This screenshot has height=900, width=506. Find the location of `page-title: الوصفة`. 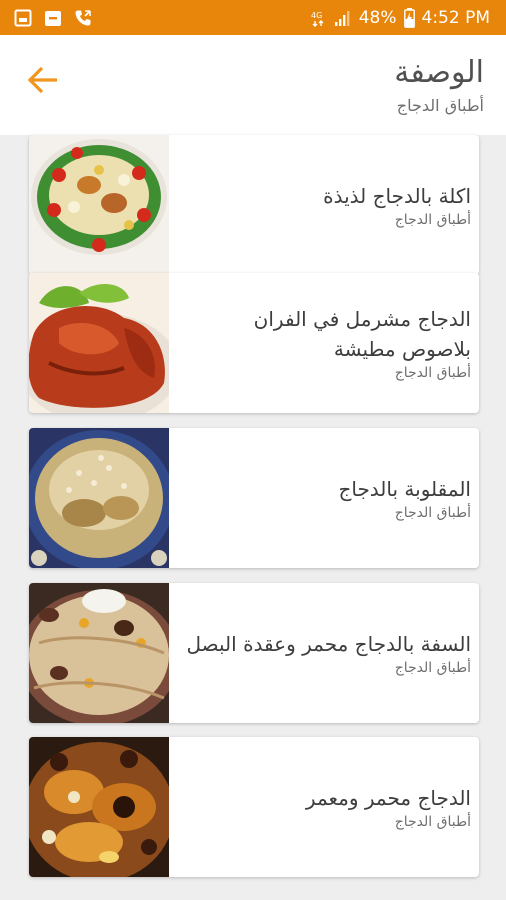

page-title: الوصفة is located at coordinates (439, 72).